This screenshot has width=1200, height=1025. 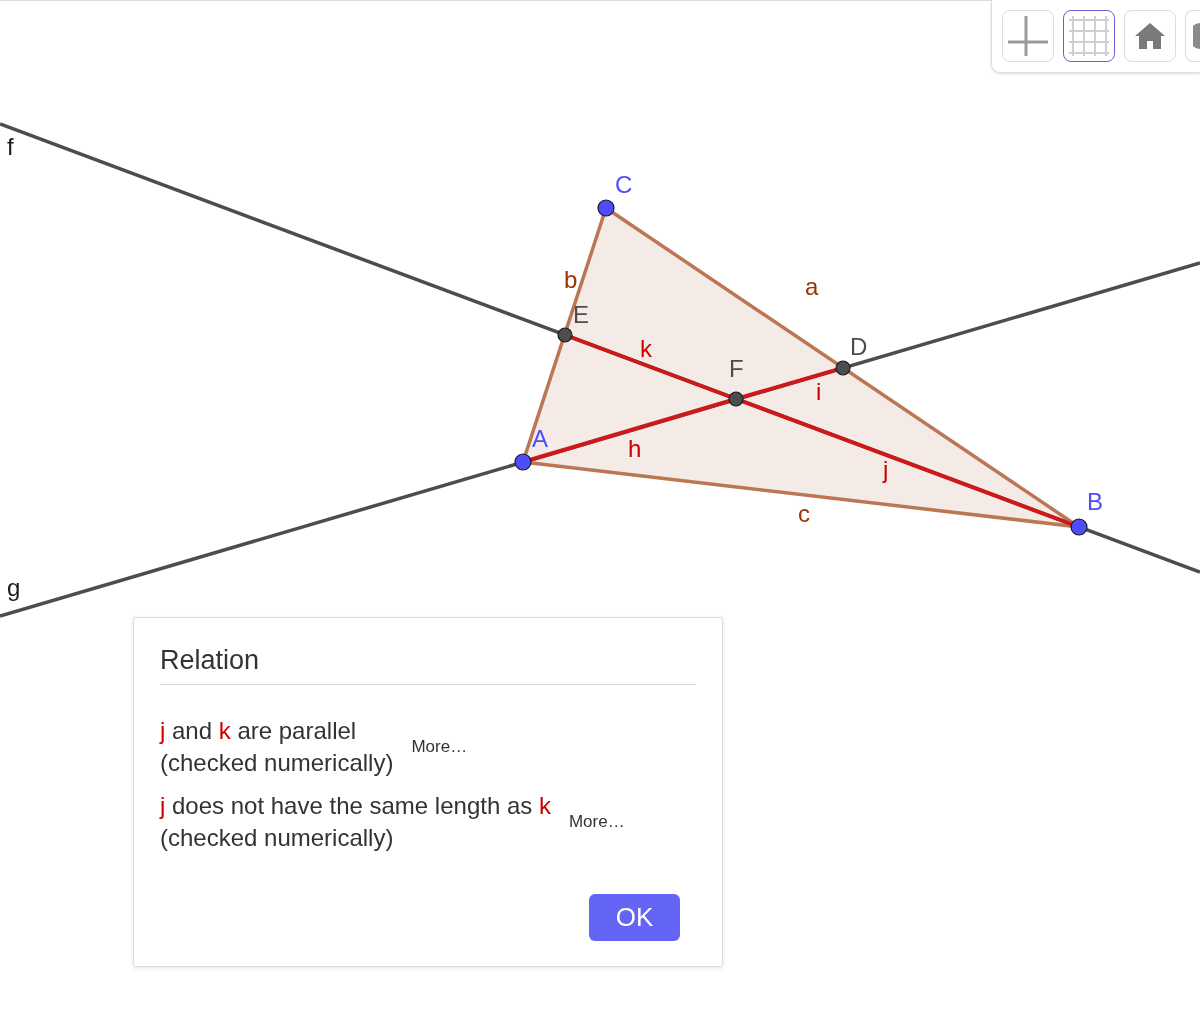 What do you see at coordinates (736, 368) in the screenshot?
I see `point-label: F` at bounding box center [736, 368].